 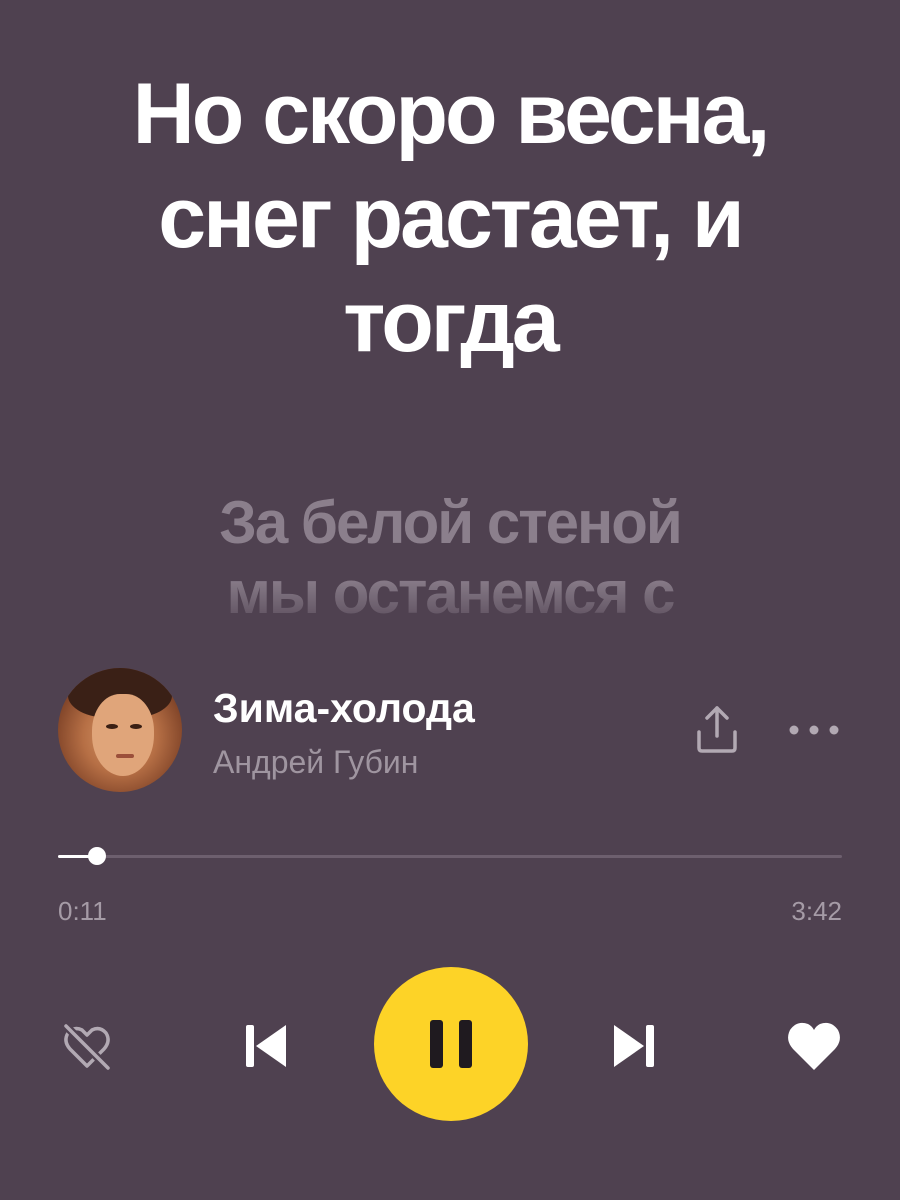 What do you see at coordinates (97, 856) in the screenshot?
I see `progress-knob` at bounding box center [97, 856].